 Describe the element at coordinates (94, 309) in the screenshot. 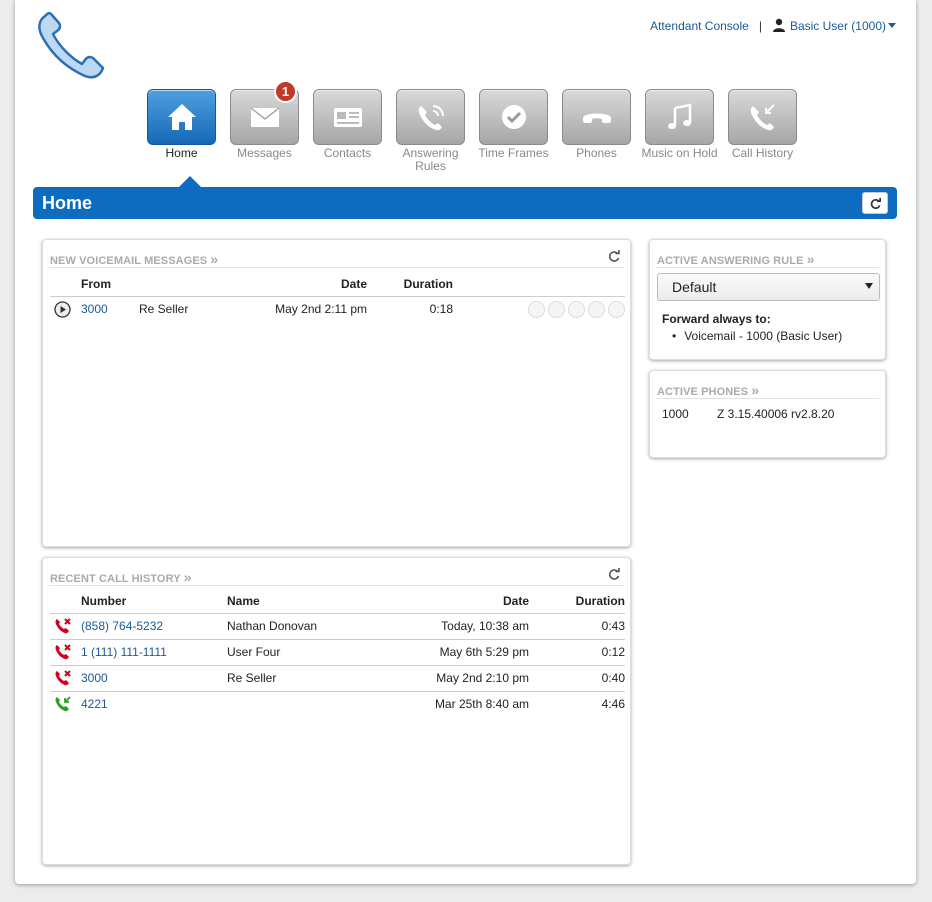

I see `voicemail-from-number: 3000` at that location.